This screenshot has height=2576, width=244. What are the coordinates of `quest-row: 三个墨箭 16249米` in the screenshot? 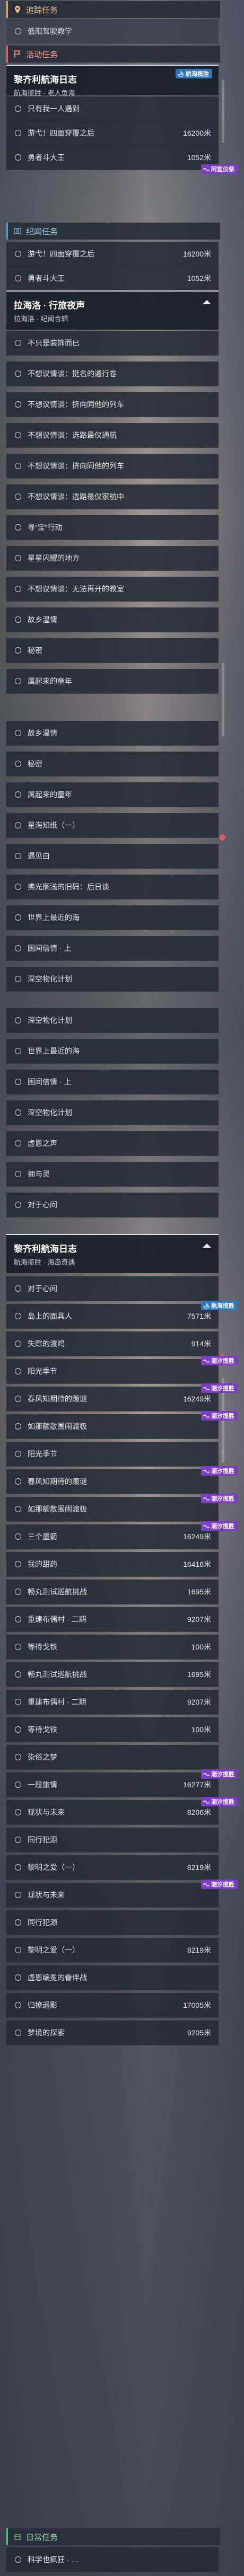 It's located at (113, 1536).